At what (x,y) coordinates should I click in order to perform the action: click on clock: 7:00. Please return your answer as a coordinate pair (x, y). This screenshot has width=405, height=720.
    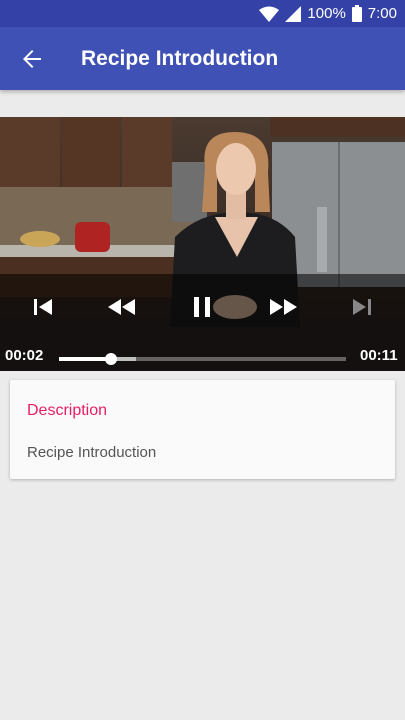
    Looking at the image, I should click on (382, 13).